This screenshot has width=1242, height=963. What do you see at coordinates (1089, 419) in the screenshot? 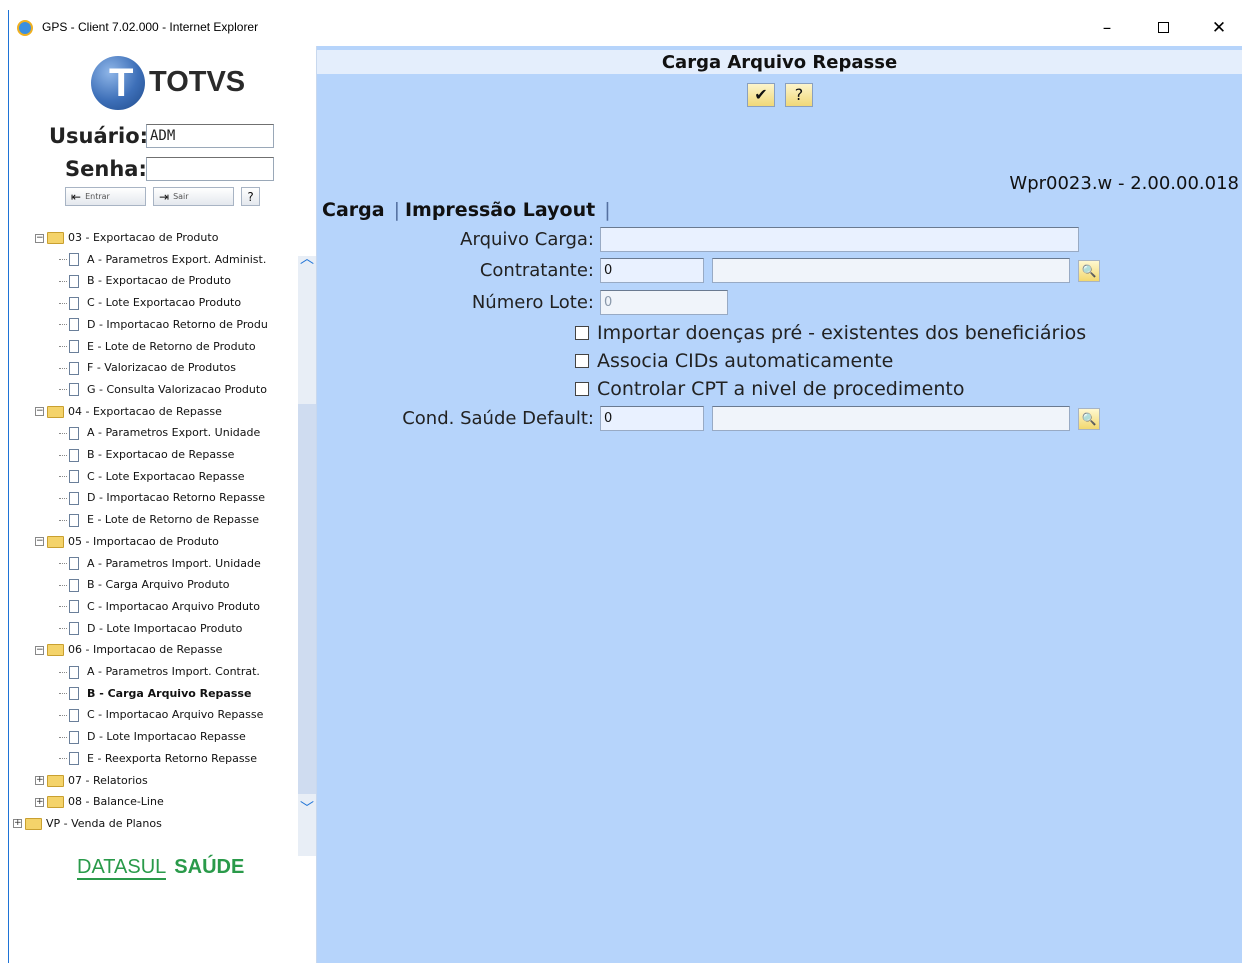
I see `cond-saude-search-icon: 🔍` at bounding box center [1089, 419].